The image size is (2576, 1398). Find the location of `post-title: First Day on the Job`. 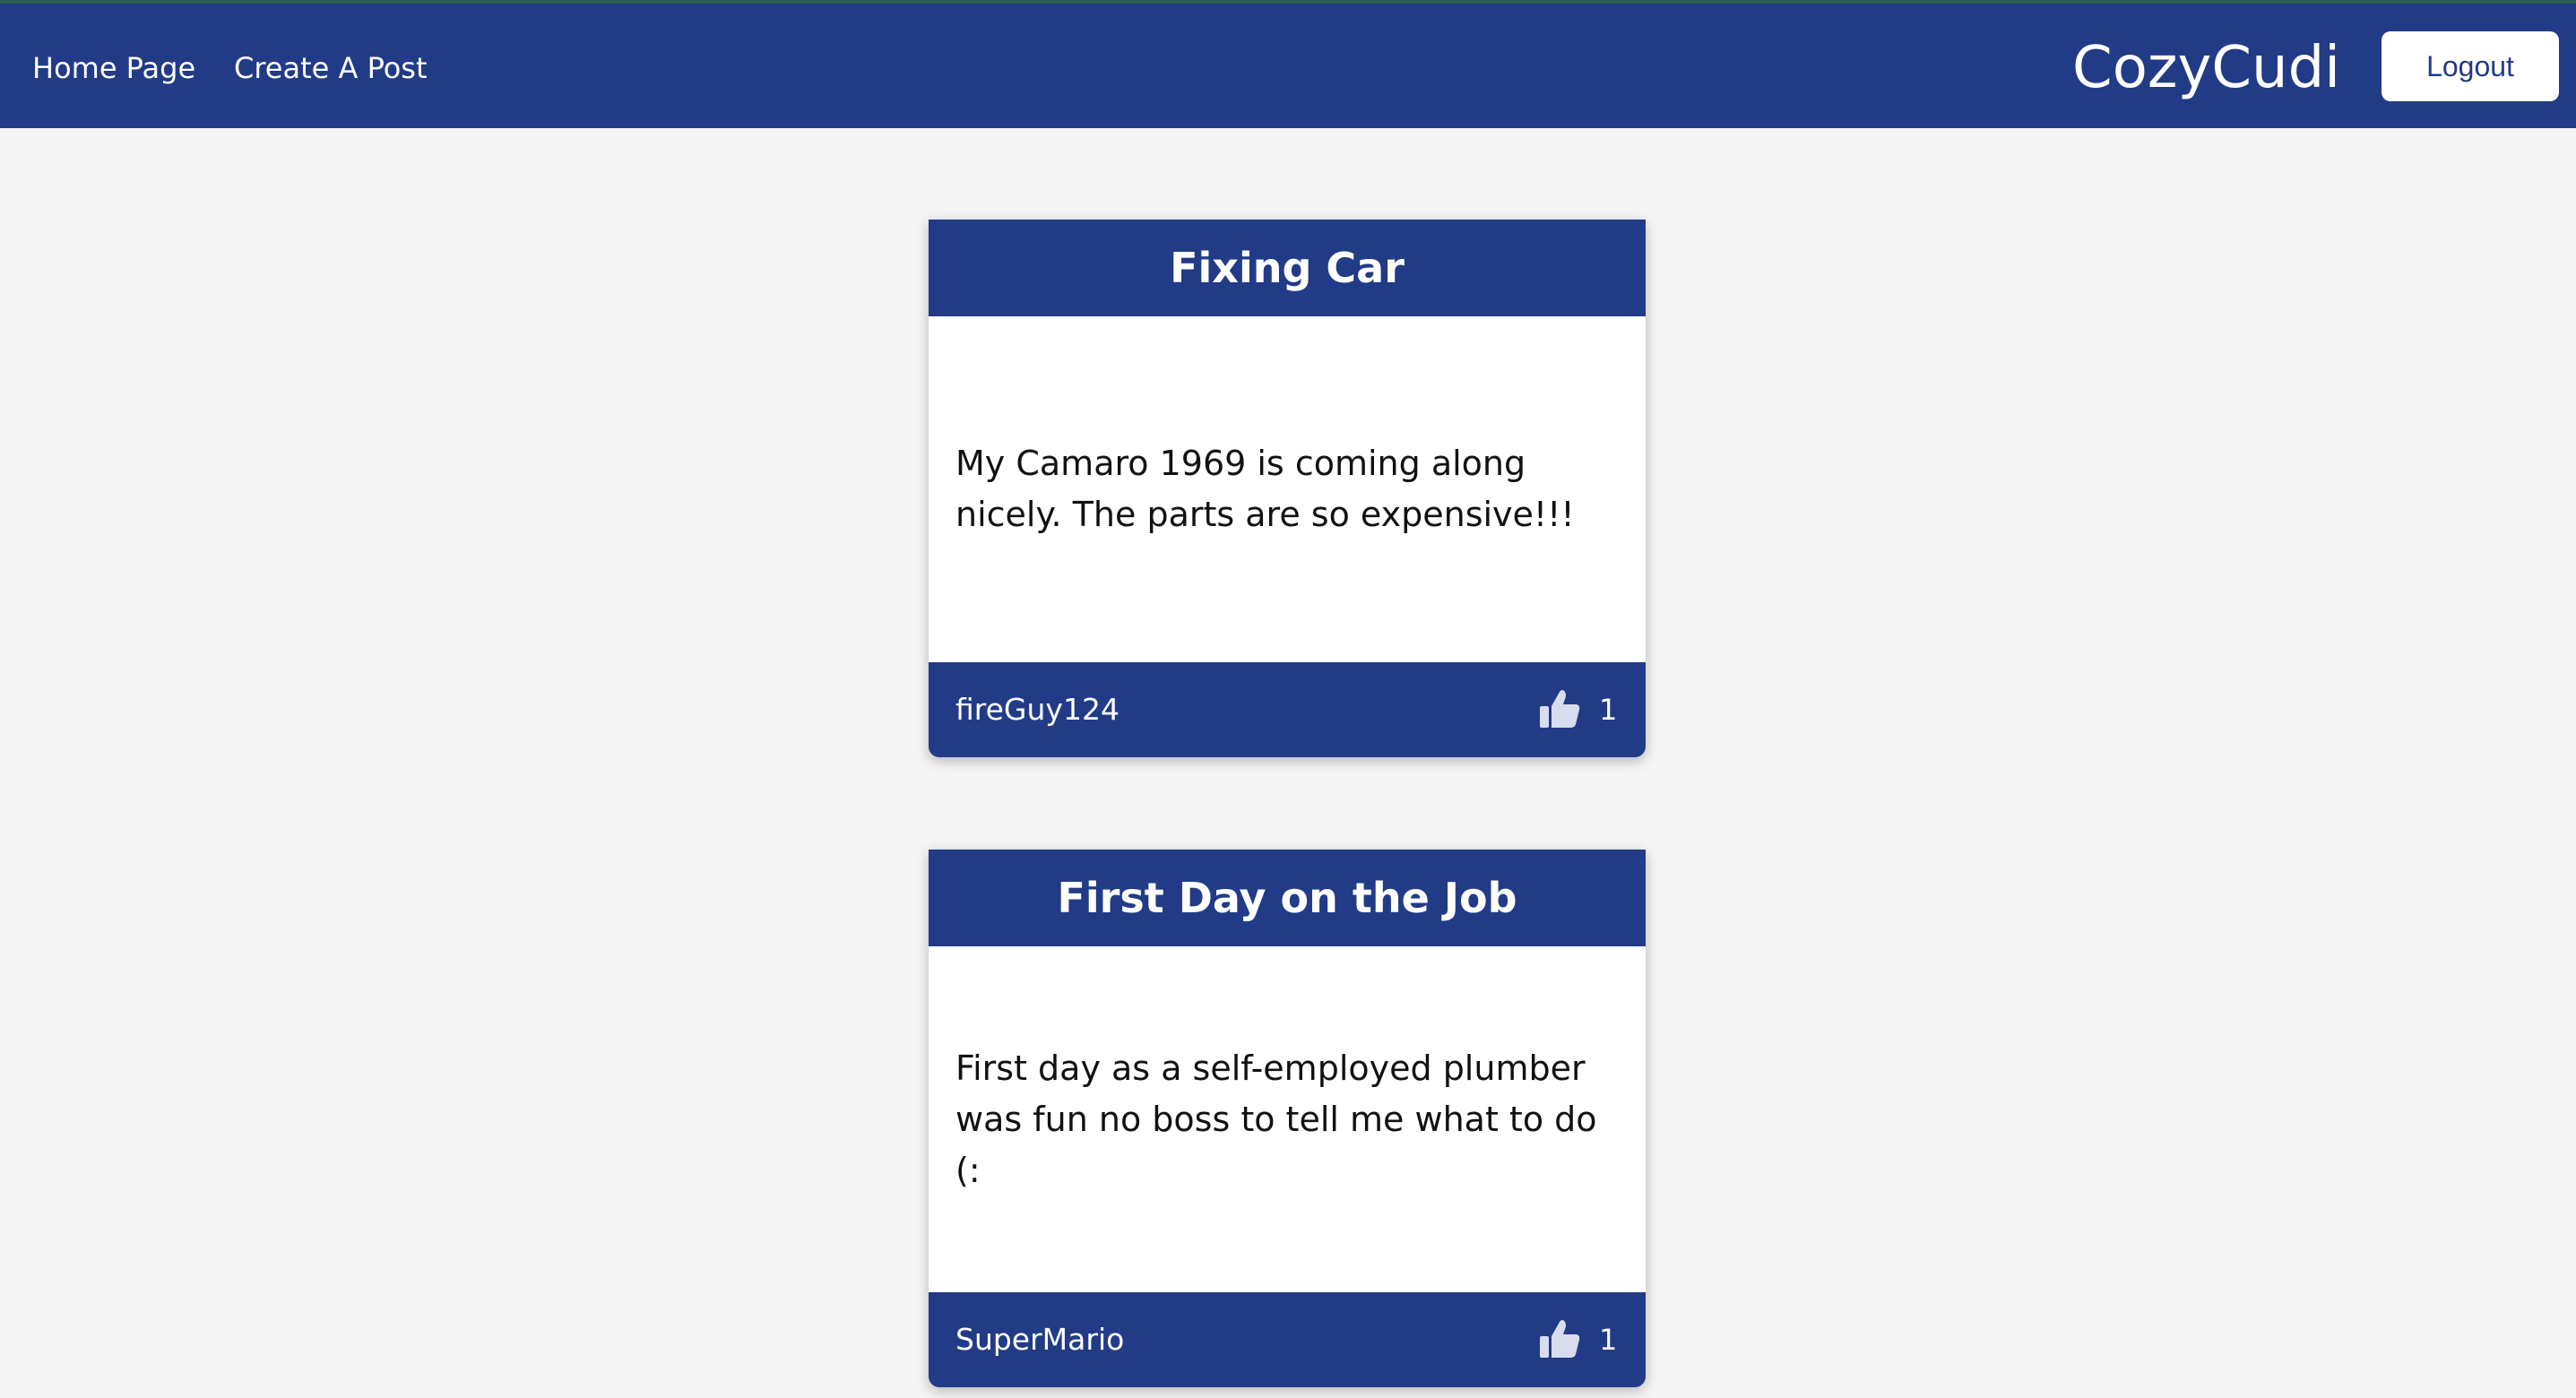

post-title: First Day on the Job is located at coordinates (1287, 898).